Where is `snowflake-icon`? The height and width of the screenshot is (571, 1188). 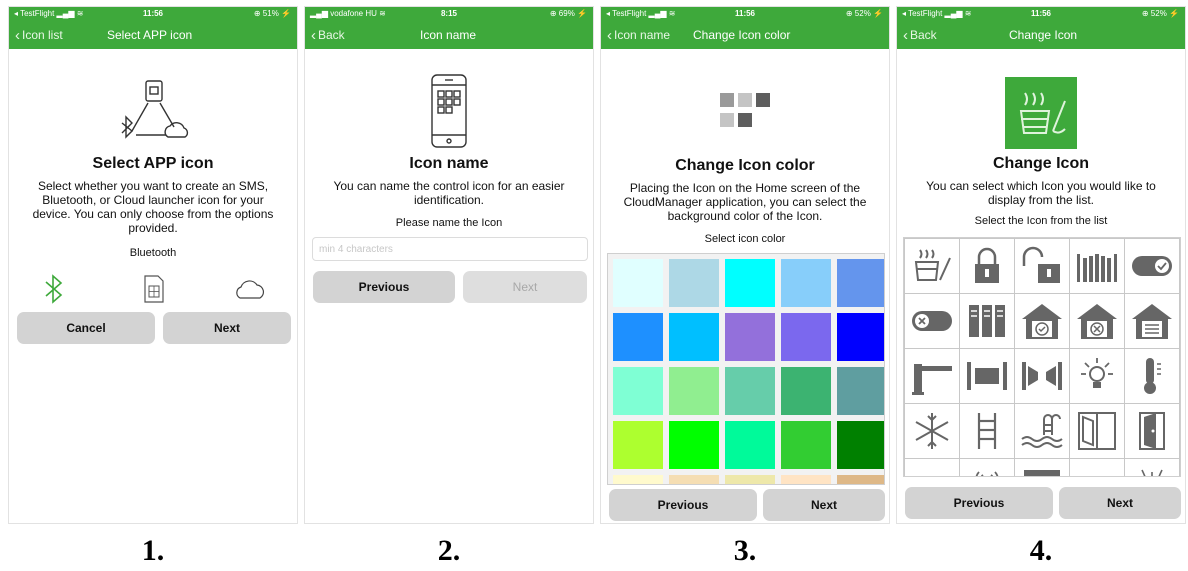 snowflake-icon is located at coordinates (932, 431).